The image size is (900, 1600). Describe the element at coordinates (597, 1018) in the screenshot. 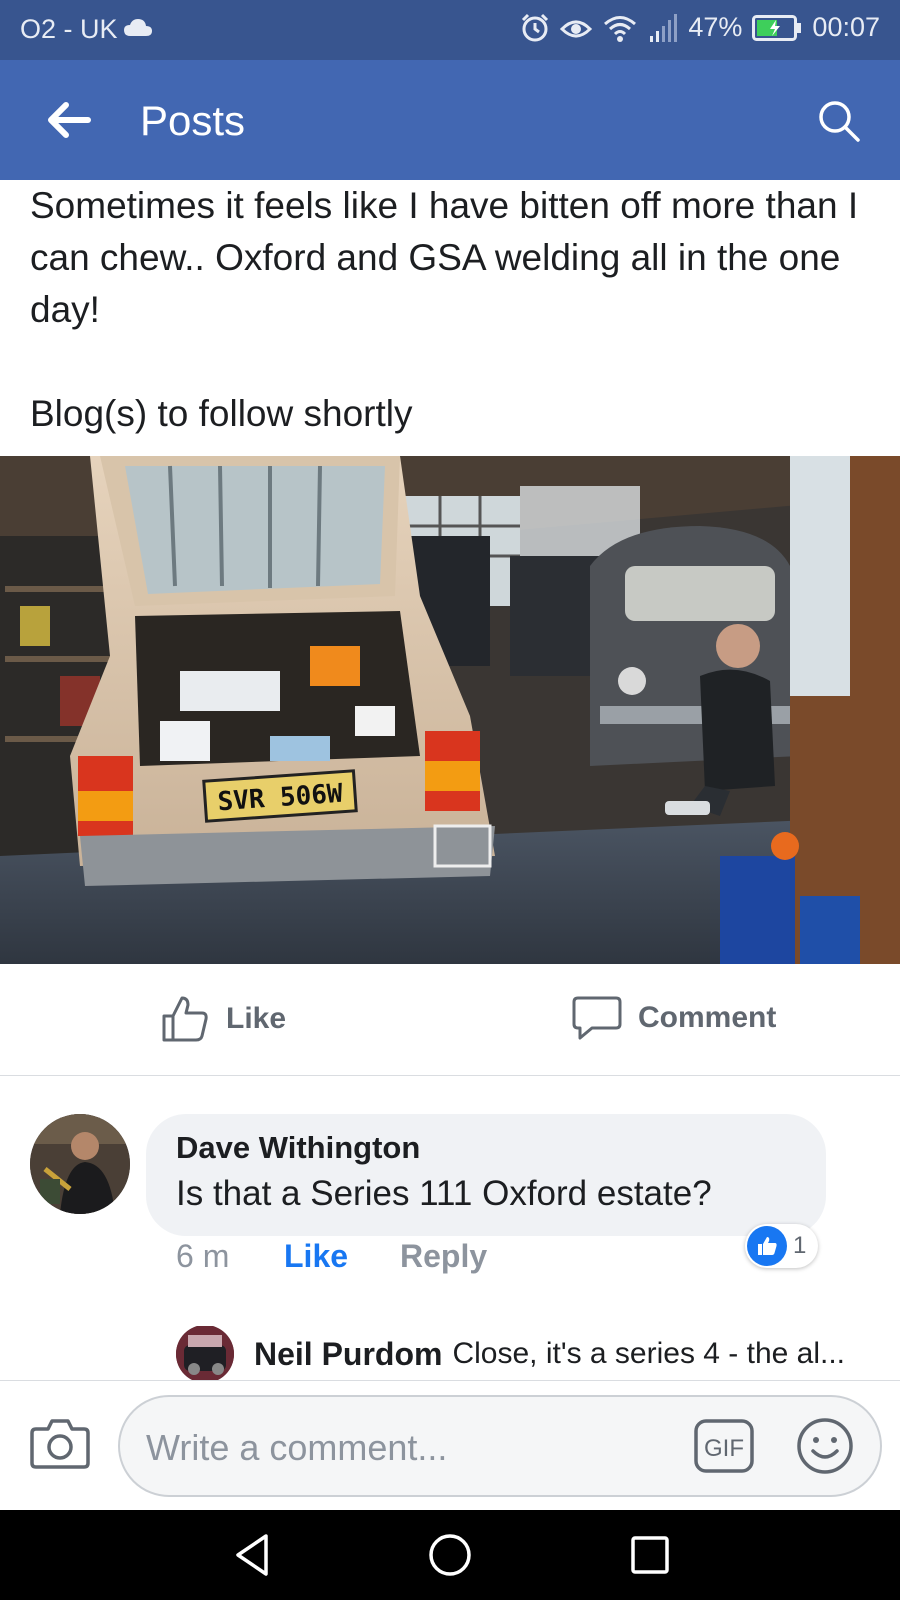

I see `comment-bubble-icon` at that location.